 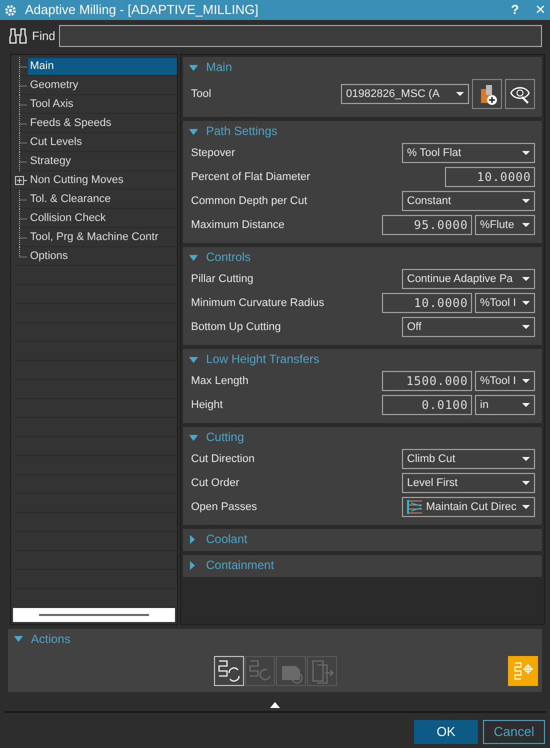 I want to click on section-title: Main, so click(x=219, y=67).